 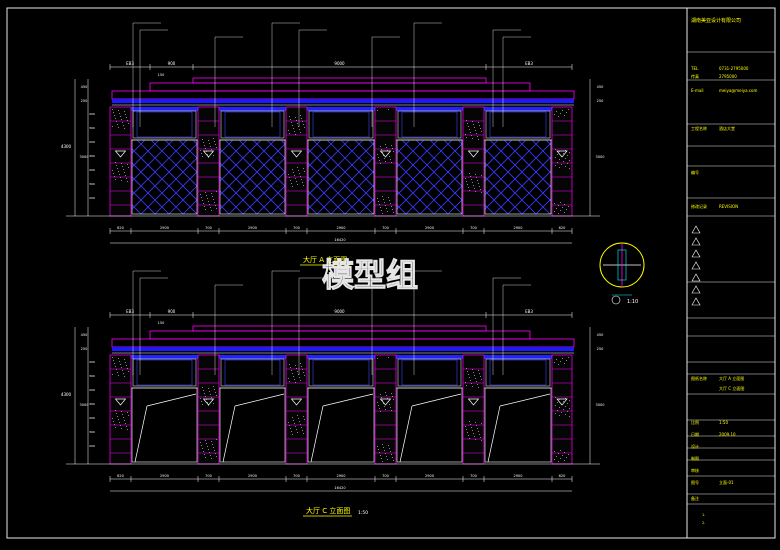 I want to click on tb-field-key: 图号, so click(x=695, y=482).